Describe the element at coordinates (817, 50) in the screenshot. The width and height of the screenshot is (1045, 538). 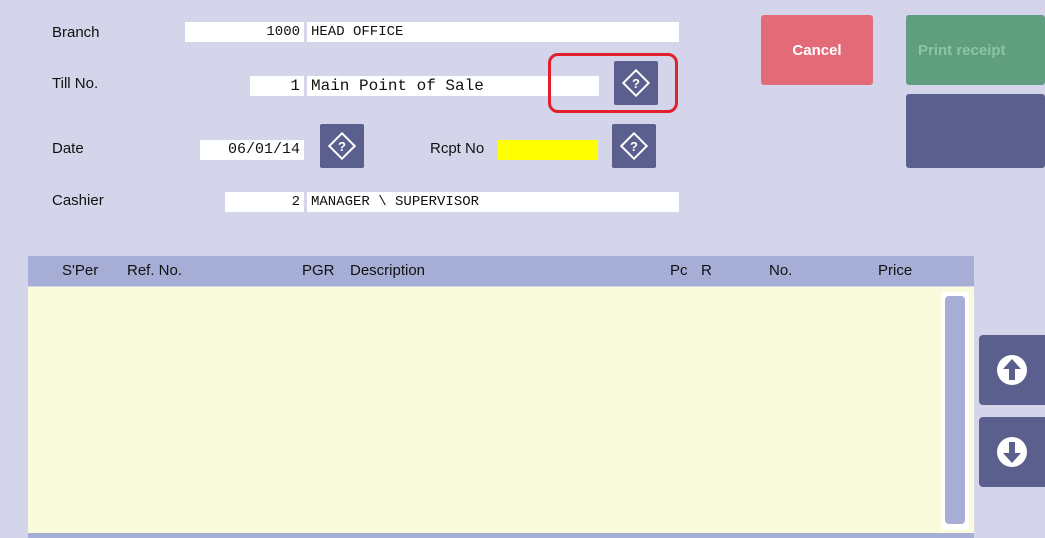
I see `cancel-button: Cancel` at that location.